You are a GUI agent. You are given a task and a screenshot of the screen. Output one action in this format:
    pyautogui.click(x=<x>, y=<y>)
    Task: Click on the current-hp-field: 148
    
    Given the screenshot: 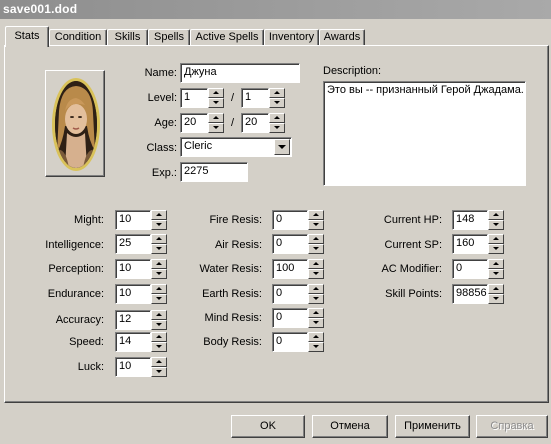 What is the action you would take?
    pyautogui.click(x=470, y=220)
    